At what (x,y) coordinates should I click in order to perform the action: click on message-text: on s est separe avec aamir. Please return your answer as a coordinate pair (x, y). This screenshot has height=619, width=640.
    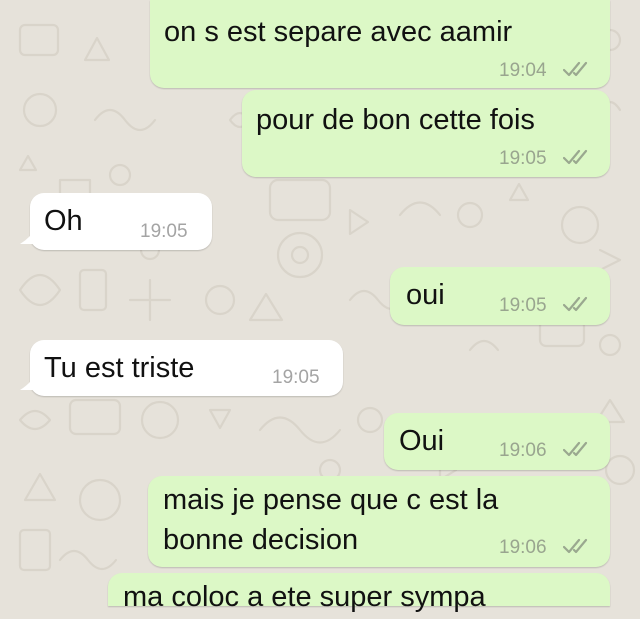
    Looking at the image, I should click on (338, 32).